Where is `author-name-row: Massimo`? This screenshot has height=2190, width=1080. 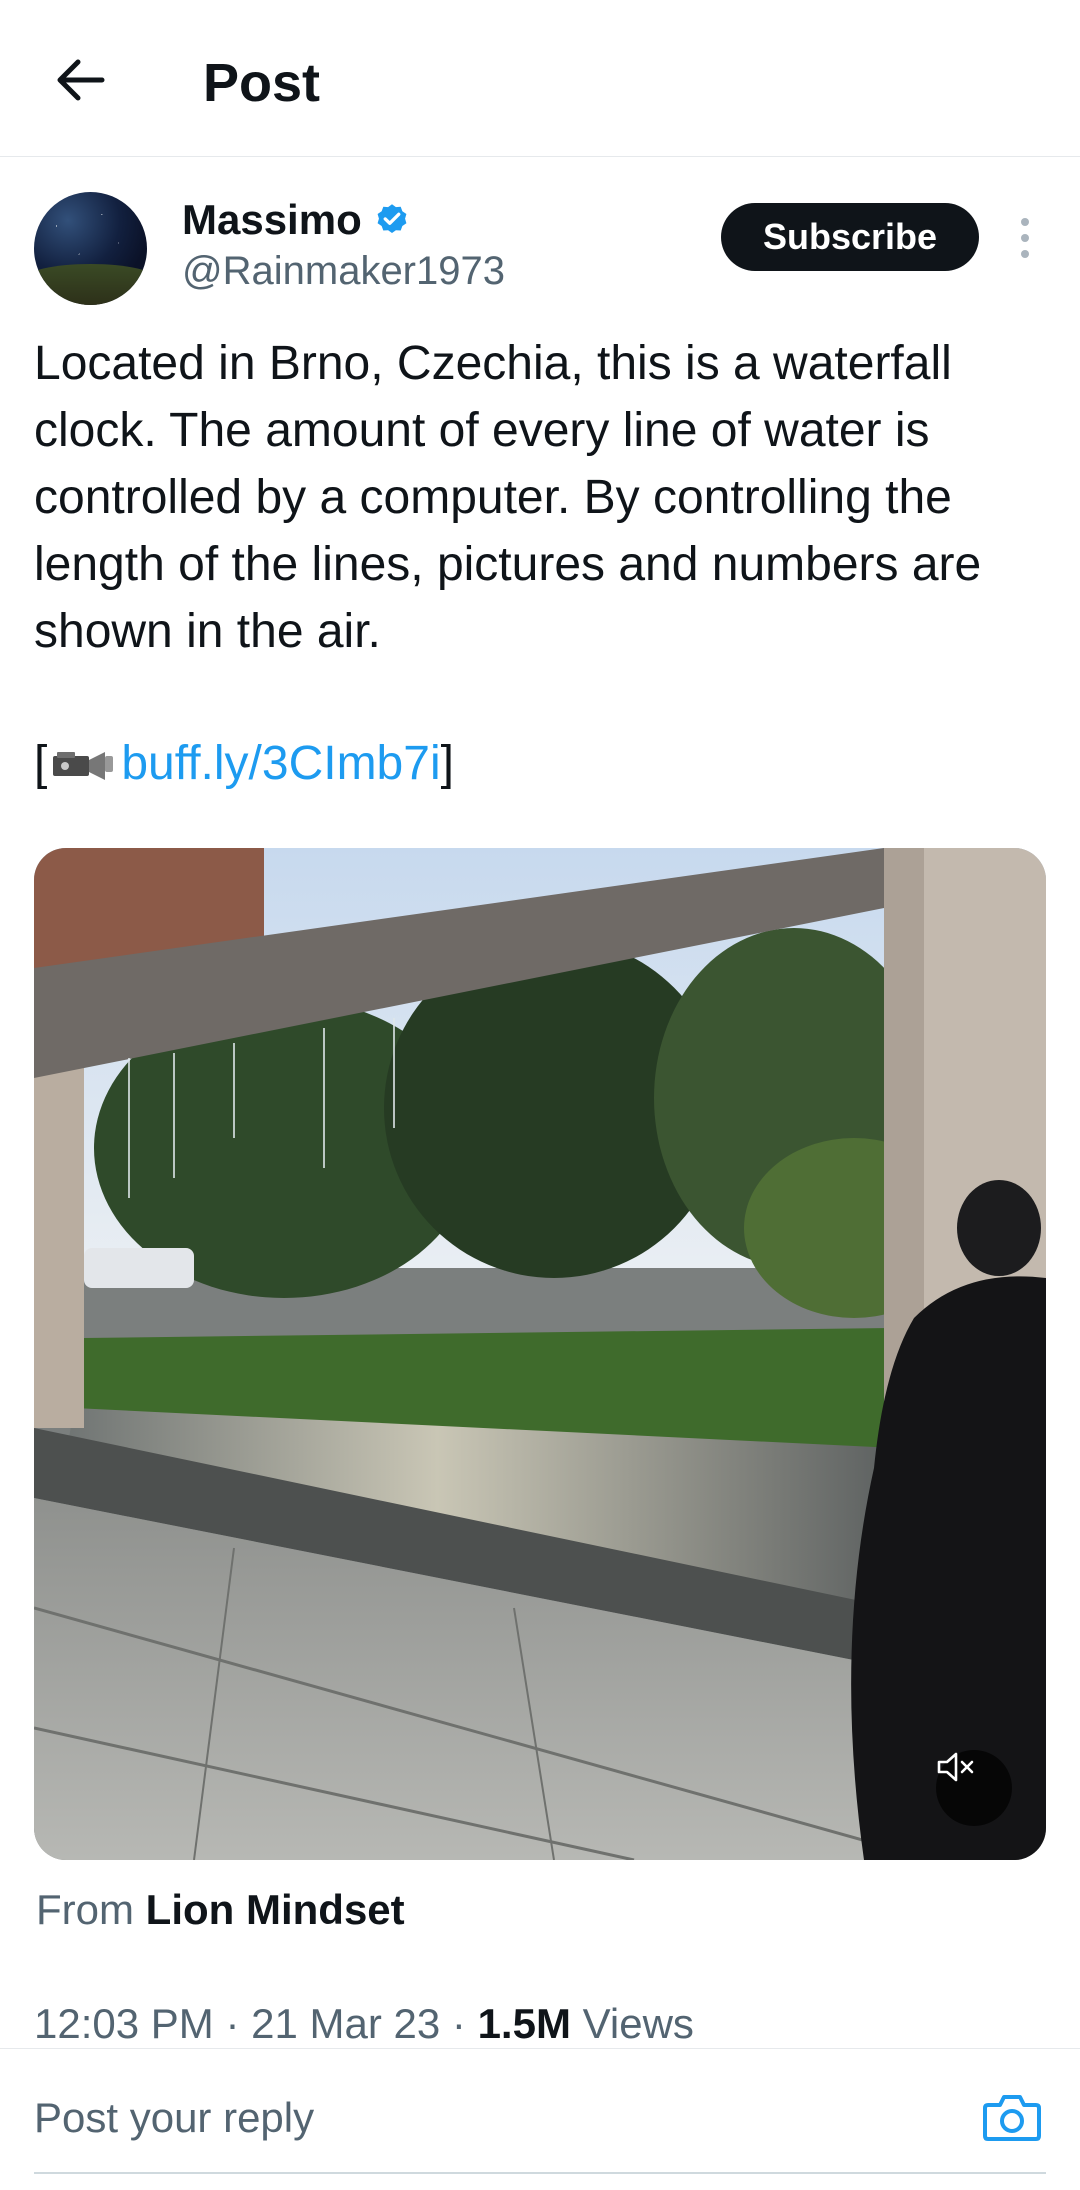
author-name-row: Massimo is located at coordinates (296, 220).